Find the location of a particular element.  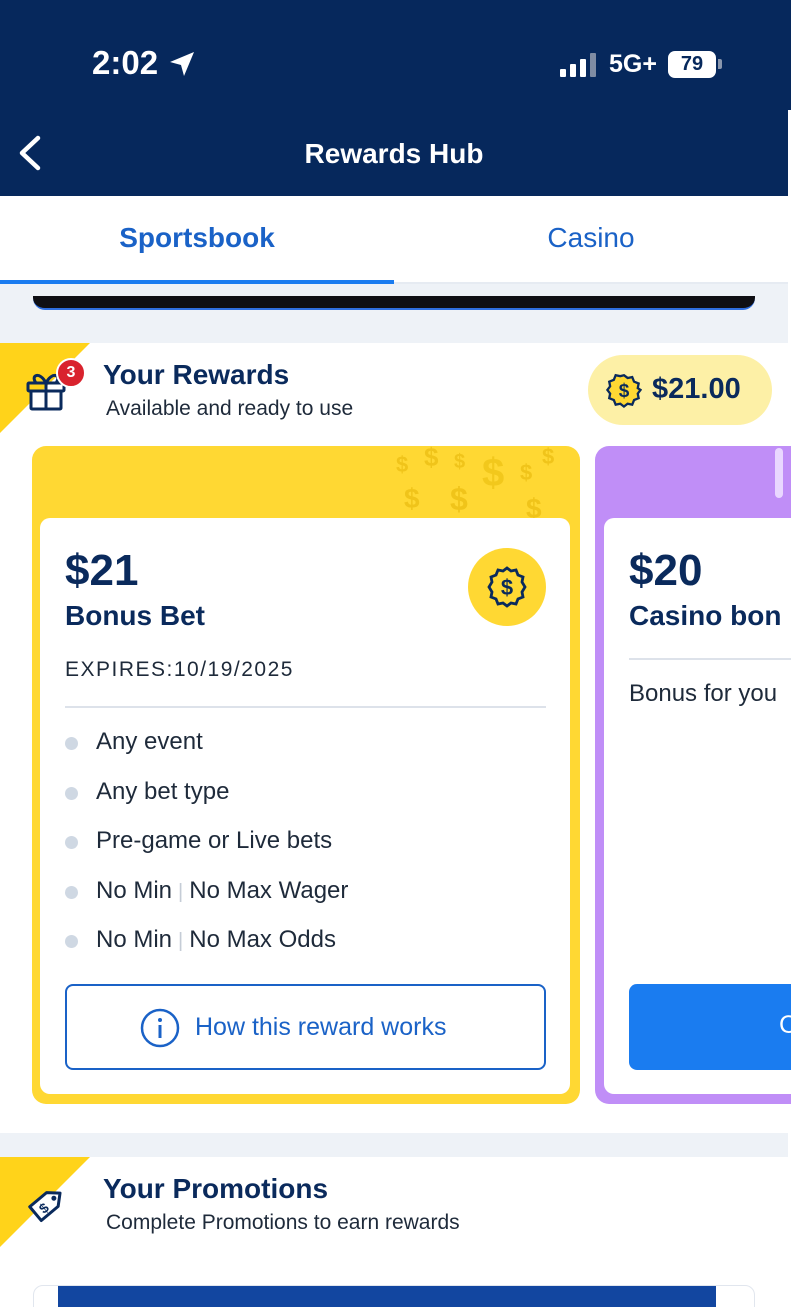

reward-amount: $20 is located at coordinates (666, 570).